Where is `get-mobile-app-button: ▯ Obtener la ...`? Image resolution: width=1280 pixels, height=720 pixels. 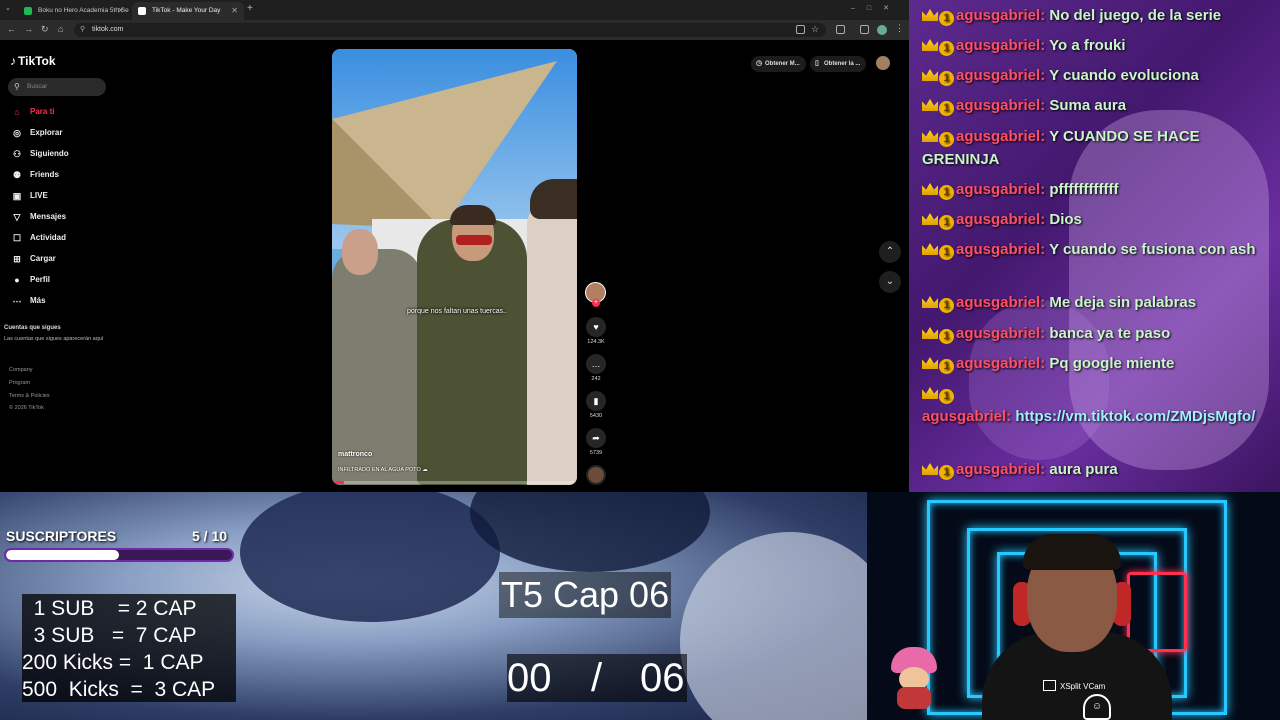
get-mobile-app-button: ▯ Obtener la ... is located at coordinates (838, 64).